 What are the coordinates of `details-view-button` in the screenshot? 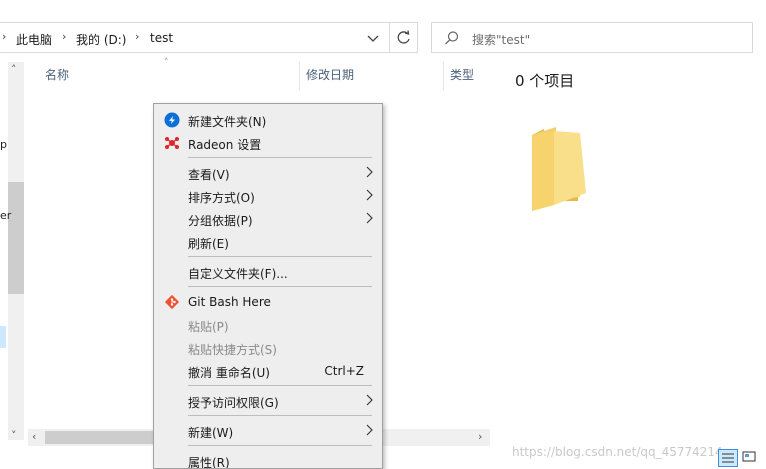 It's located at (728, 458).